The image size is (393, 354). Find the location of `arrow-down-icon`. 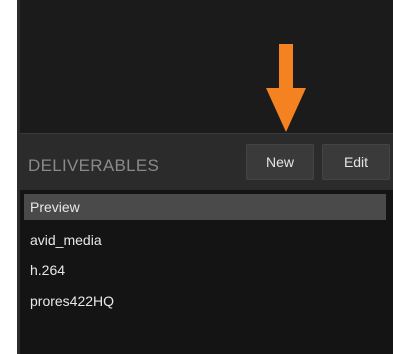

arrow-down-icon is located at coordinates (286, 88).